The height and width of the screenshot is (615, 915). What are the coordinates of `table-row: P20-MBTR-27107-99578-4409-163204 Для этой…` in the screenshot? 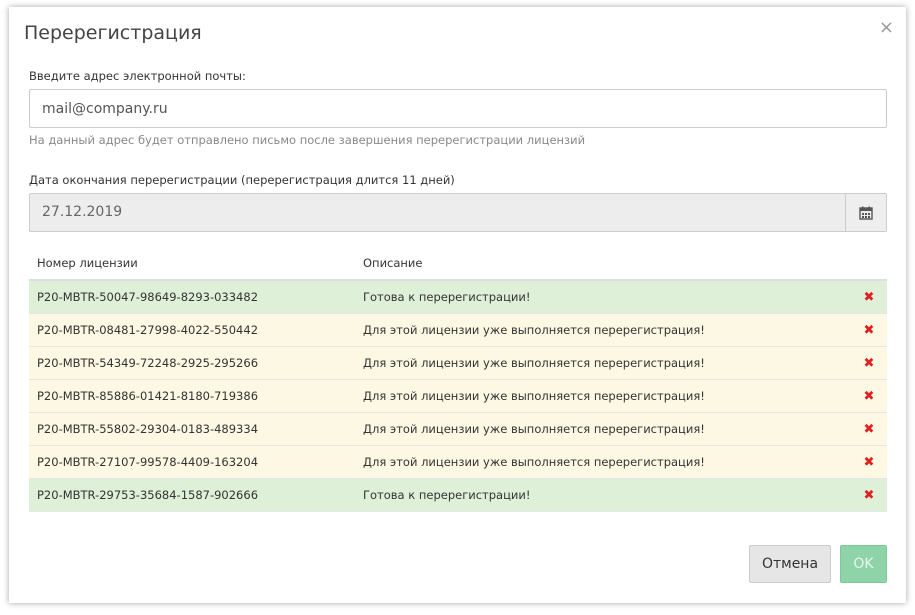 It's located at (458, 462).